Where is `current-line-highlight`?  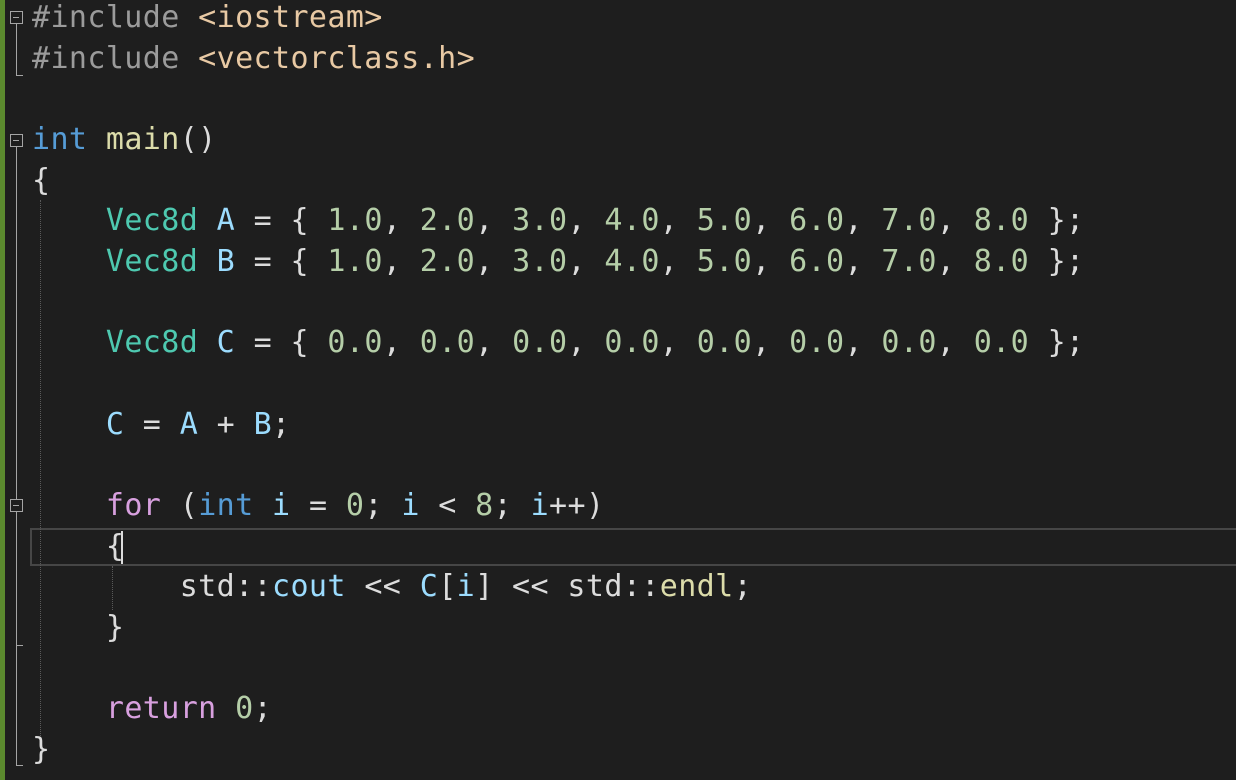
current-line-highlight is located at coordinates (633, 547).